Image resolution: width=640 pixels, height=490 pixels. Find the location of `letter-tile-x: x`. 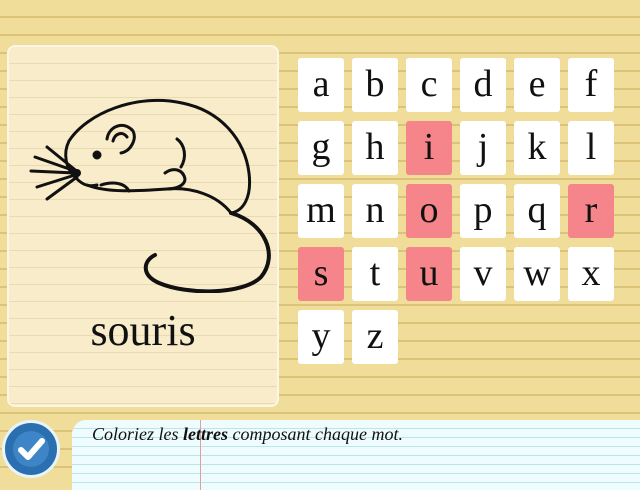

letter-tile-x: x is located at coordinates (591, 274).